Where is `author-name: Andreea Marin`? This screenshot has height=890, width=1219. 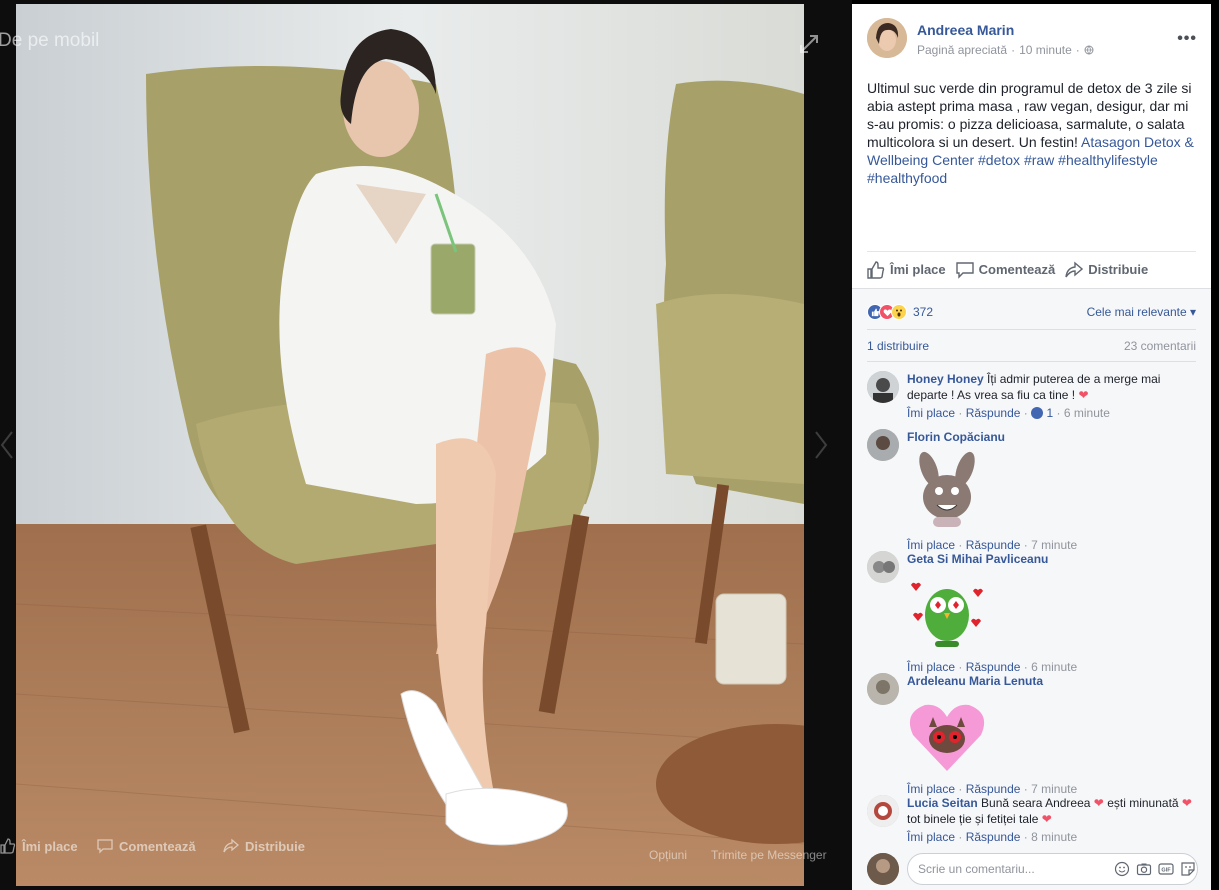
author-name: Andreea Marin is located at coordinates (965, 30).